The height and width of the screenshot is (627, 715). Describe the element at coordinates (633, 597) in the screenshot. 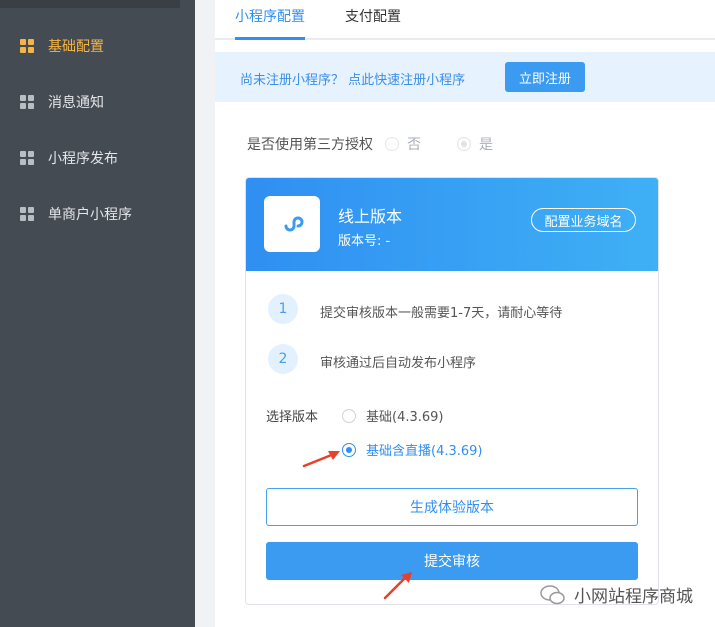

I see `watermark-text: 小网站程序商城` at that location.